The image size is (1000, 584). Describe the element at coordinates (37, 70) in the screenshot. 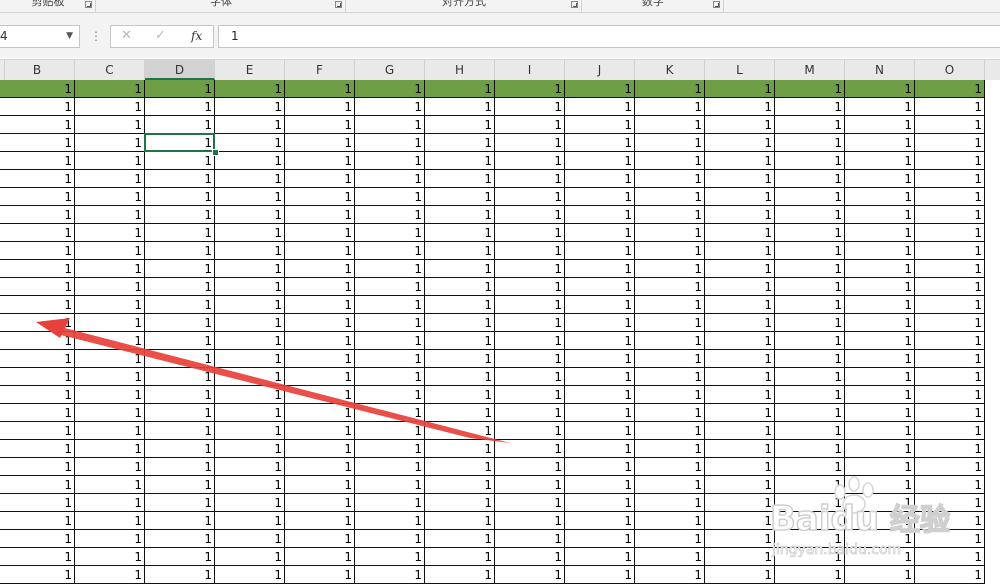

I see `column-header-B: B` at that location.